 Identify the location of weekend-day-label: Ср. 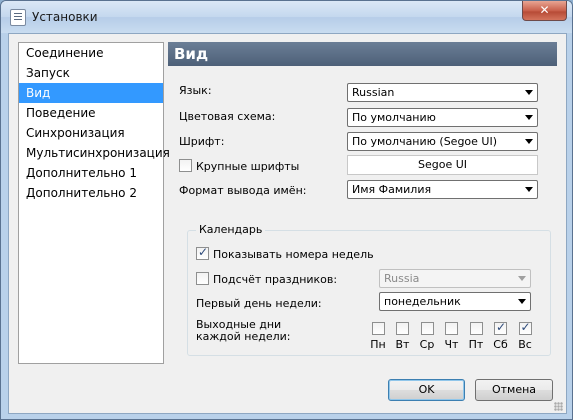
(427, 344).